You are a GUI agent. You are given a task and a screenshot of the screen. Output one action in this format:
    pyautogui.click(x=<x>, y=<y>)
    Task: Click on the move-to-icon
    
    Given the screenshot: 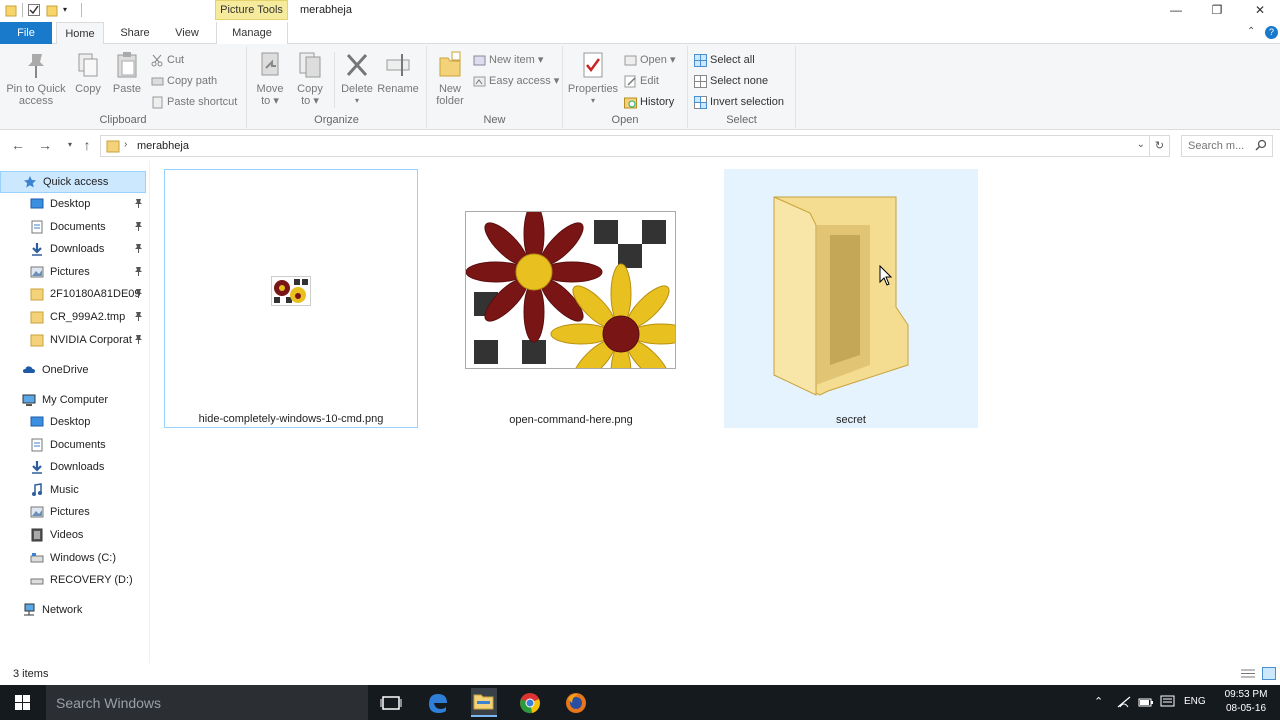 What is the action you would take?
    pyautogui.click(x=270, y=65)
    